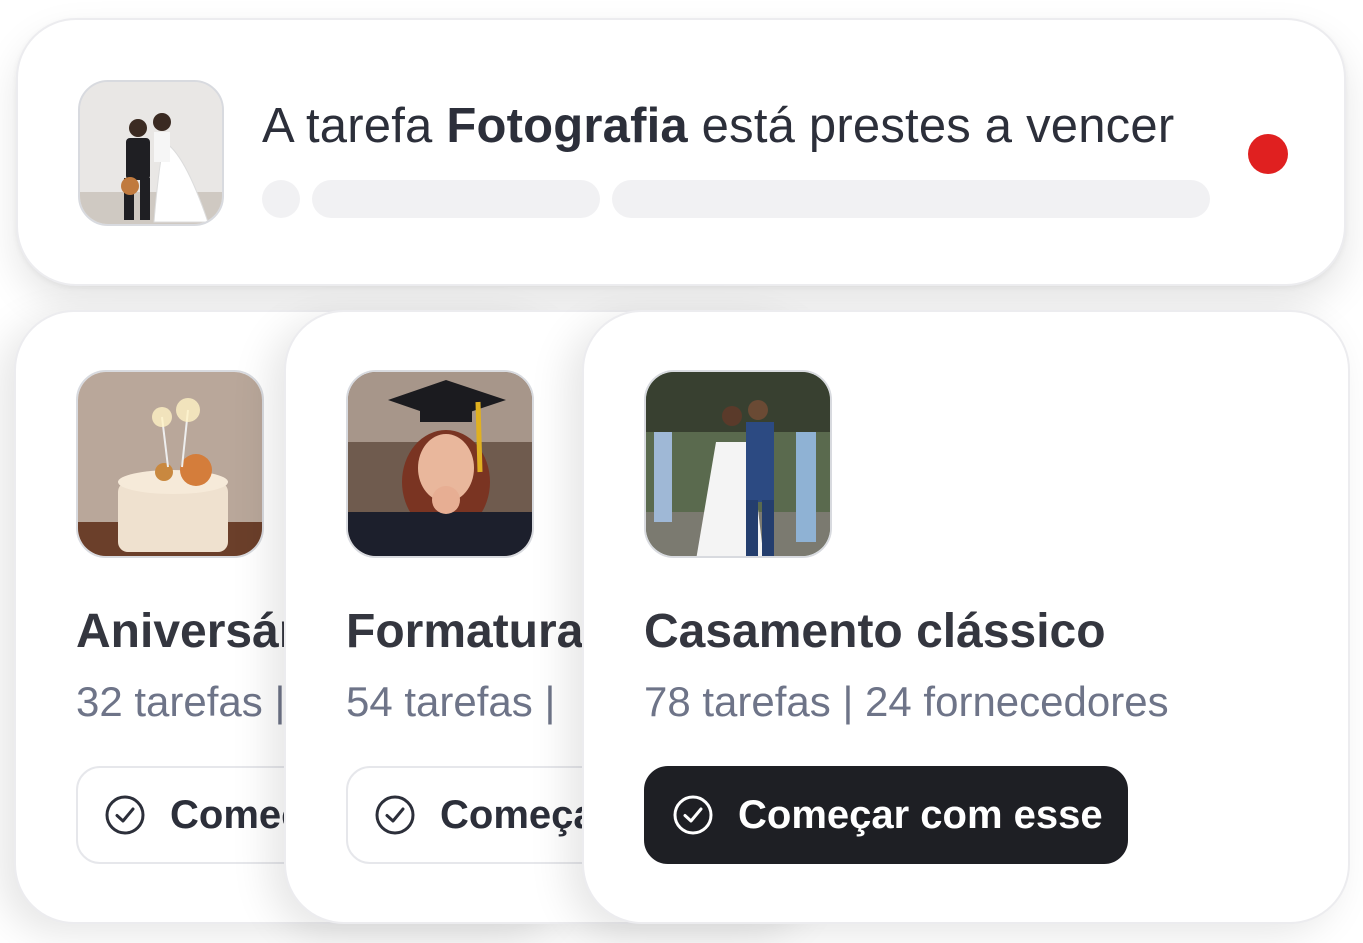  What do you see at coordinates (151, 153) in the screenshot?
I see `wedding-couple-photo` at bounding box center [151, 153].